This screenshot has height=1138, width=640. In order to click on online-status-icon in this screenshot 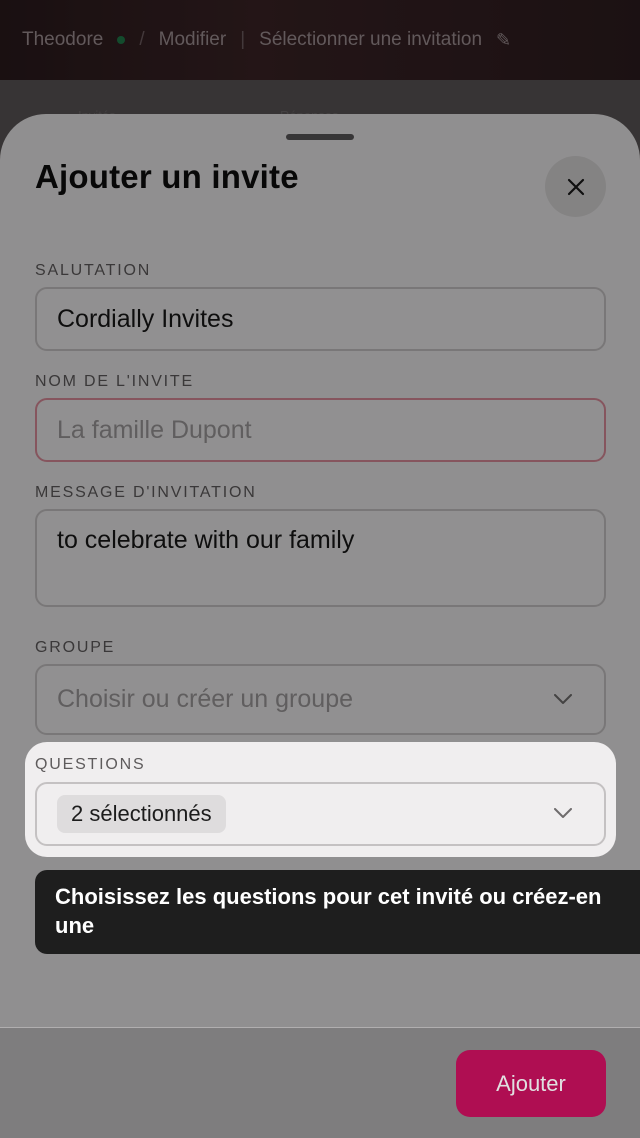, I will do `click(121, 40)`.